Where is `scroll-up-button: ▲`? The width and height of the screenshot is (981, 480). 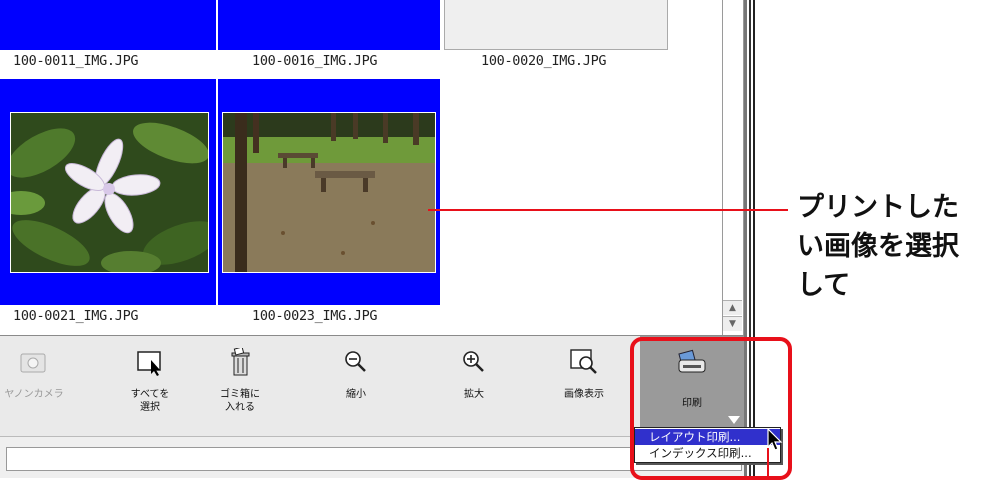
scroll-up-button: ▲ is located at coordinates (732, 307).